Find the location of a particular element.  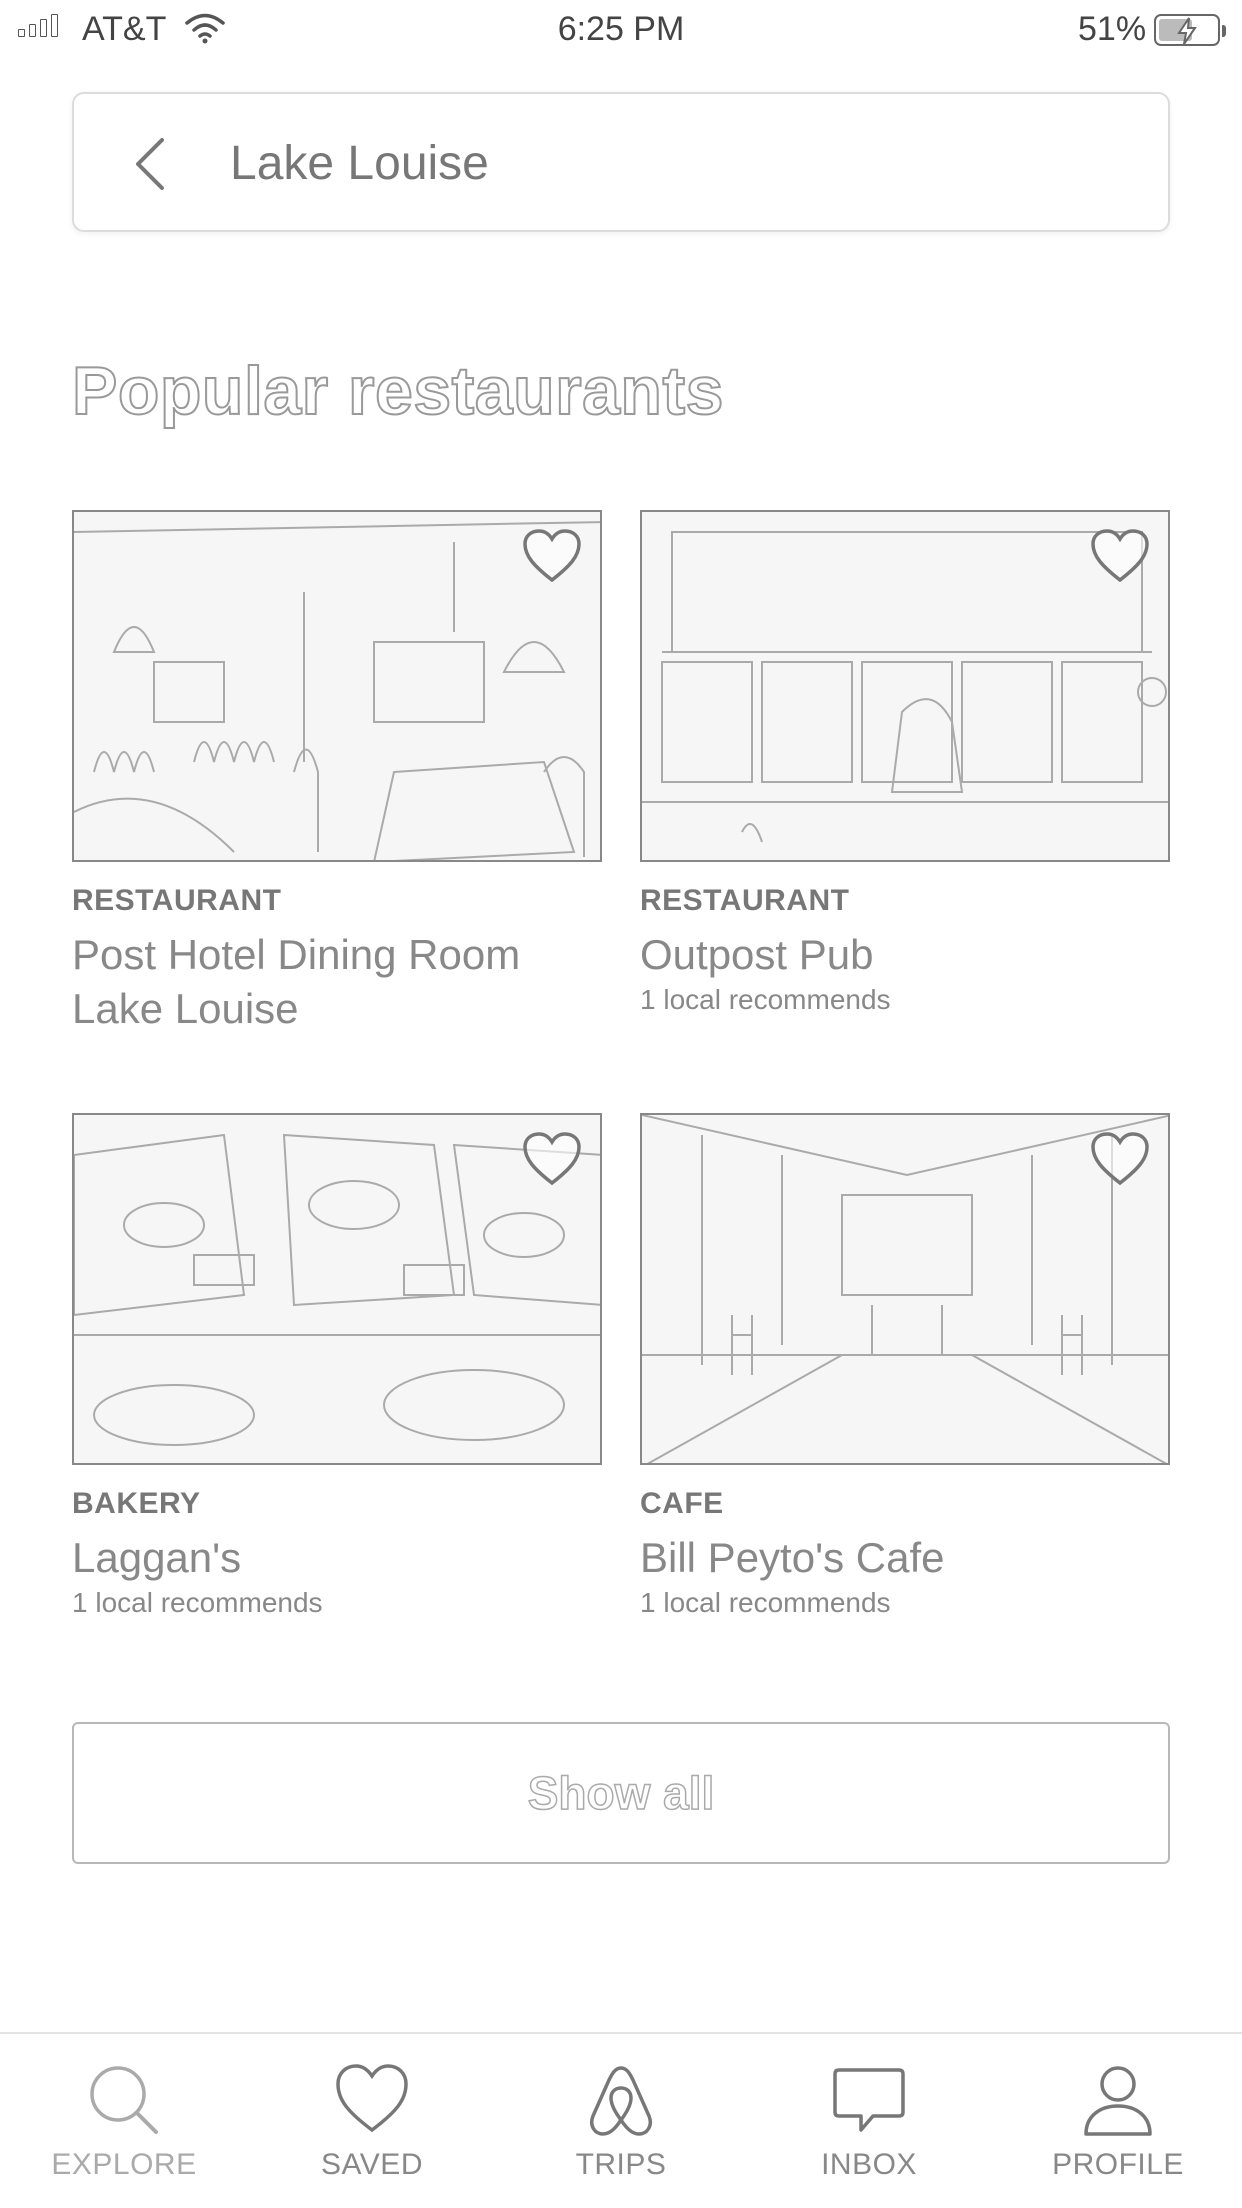

tab-inbox: INBOX is located at coordinates (869, 2121).